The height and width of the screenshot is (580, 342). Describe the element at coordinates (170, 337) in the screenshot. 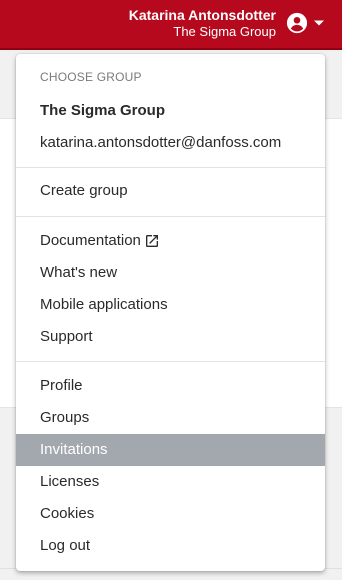

I see `support-item: Support` at that location.